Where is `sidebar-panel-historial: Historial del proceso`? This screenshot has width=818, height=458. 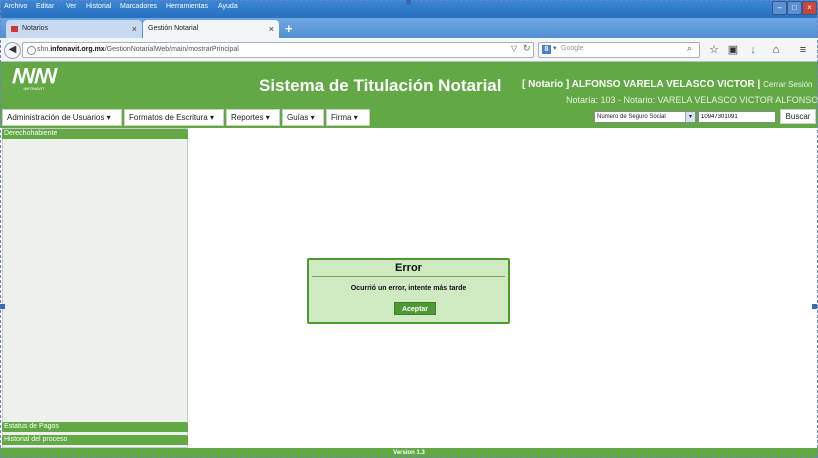
sidebar-panel-historial: Historial del proceso is located at coordinates (95, 440).